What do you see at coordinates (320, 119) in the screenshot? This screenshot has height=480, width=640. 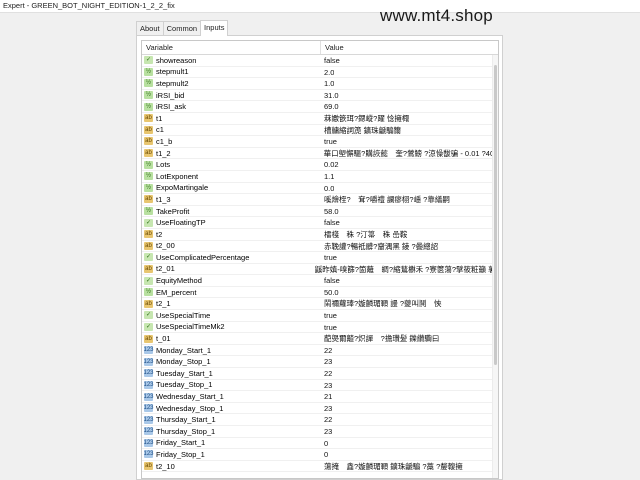 I see `table-row: ab t1 菻嫐篏珥?鍶嵷?躍 惗擁棷` at bounding box center [320, 119].